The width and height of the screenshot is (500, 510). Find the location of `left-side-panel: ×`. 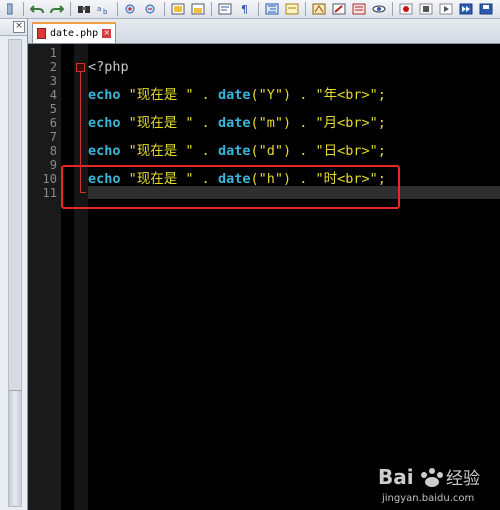

left-side-panel: × is located at coordinates (14, 264).